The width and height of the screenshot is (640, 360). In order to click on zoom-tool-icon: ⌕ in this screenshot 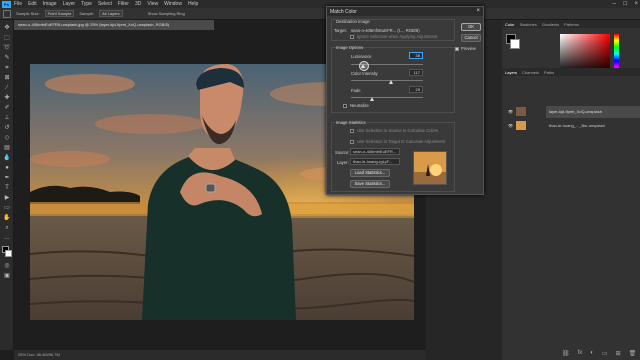, I will do `click(7, 228)`.